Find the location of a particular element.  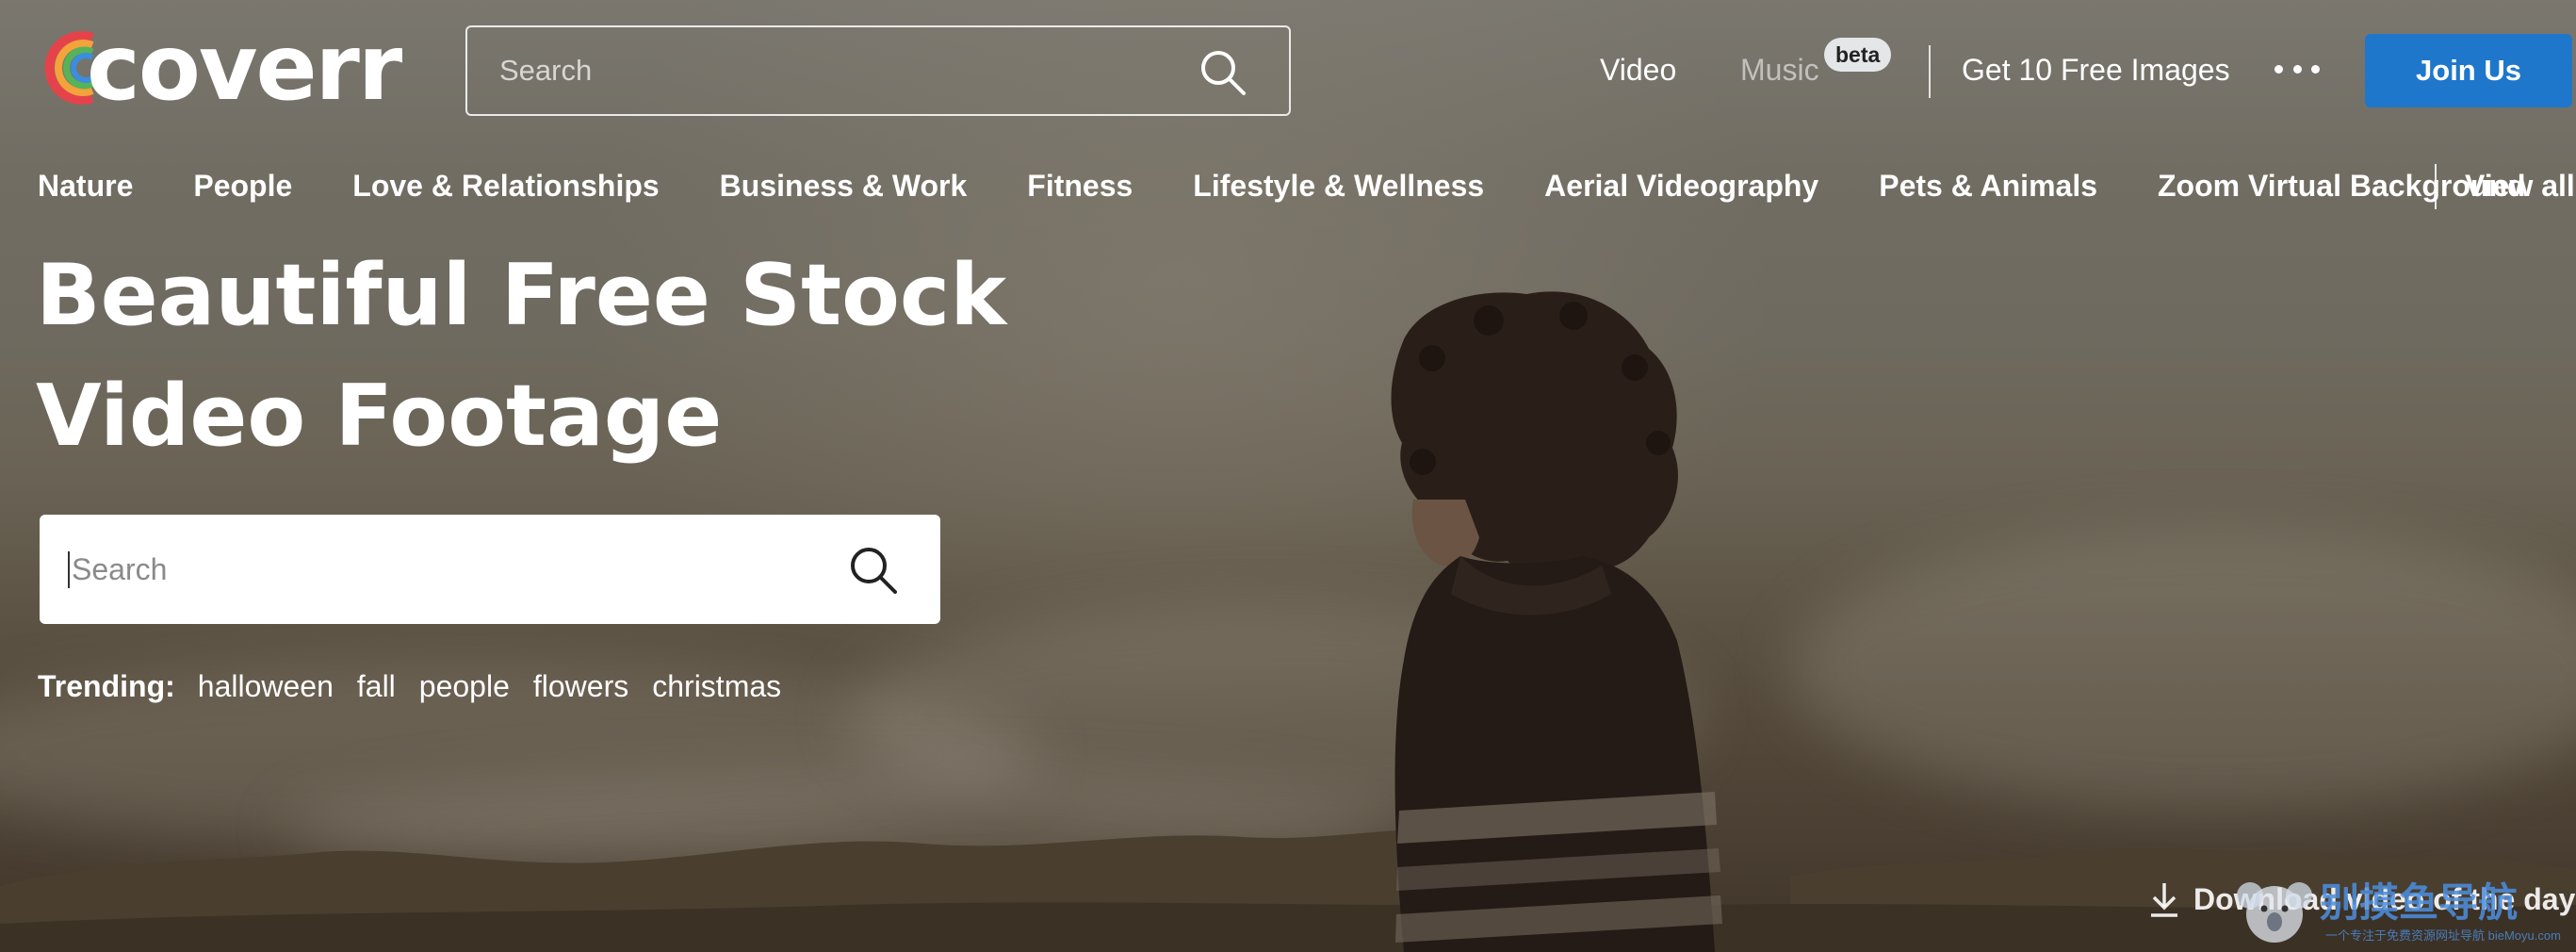

view-all-categories-link: View all is located at coordinates (2520, 185).